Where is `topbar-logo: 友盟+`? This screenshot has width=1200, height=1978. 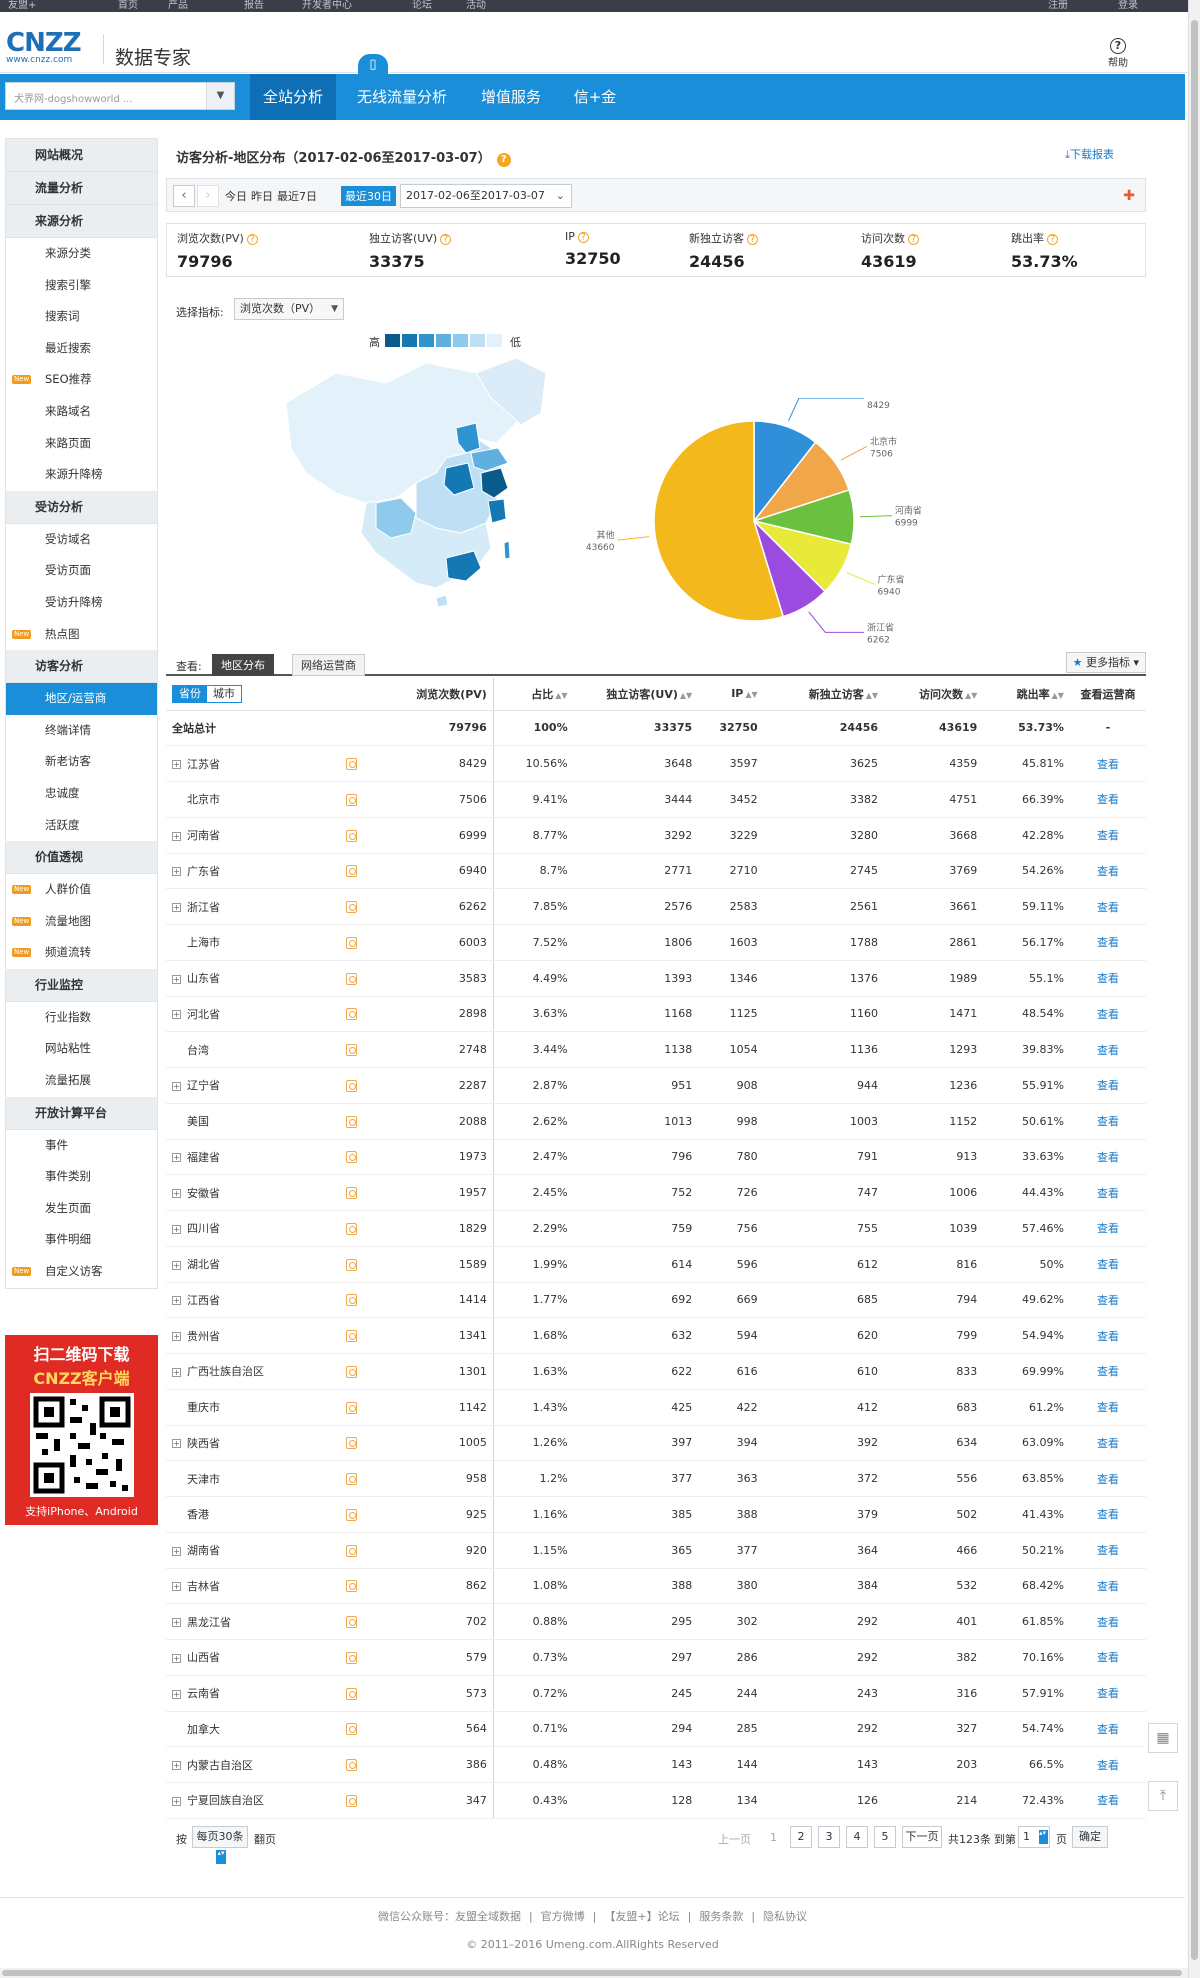
topbar-logo: 友盟+ is located at coordinates (22, 5).